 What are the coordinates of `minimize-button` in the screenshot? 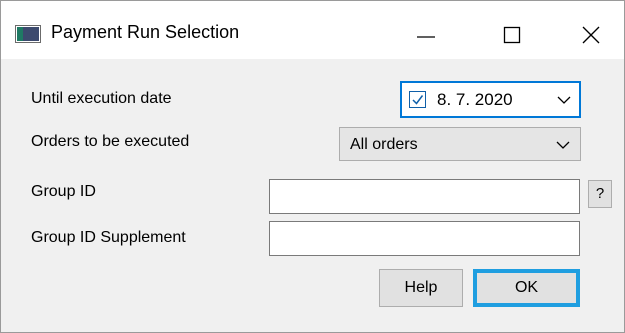 It's located at (426, 35).